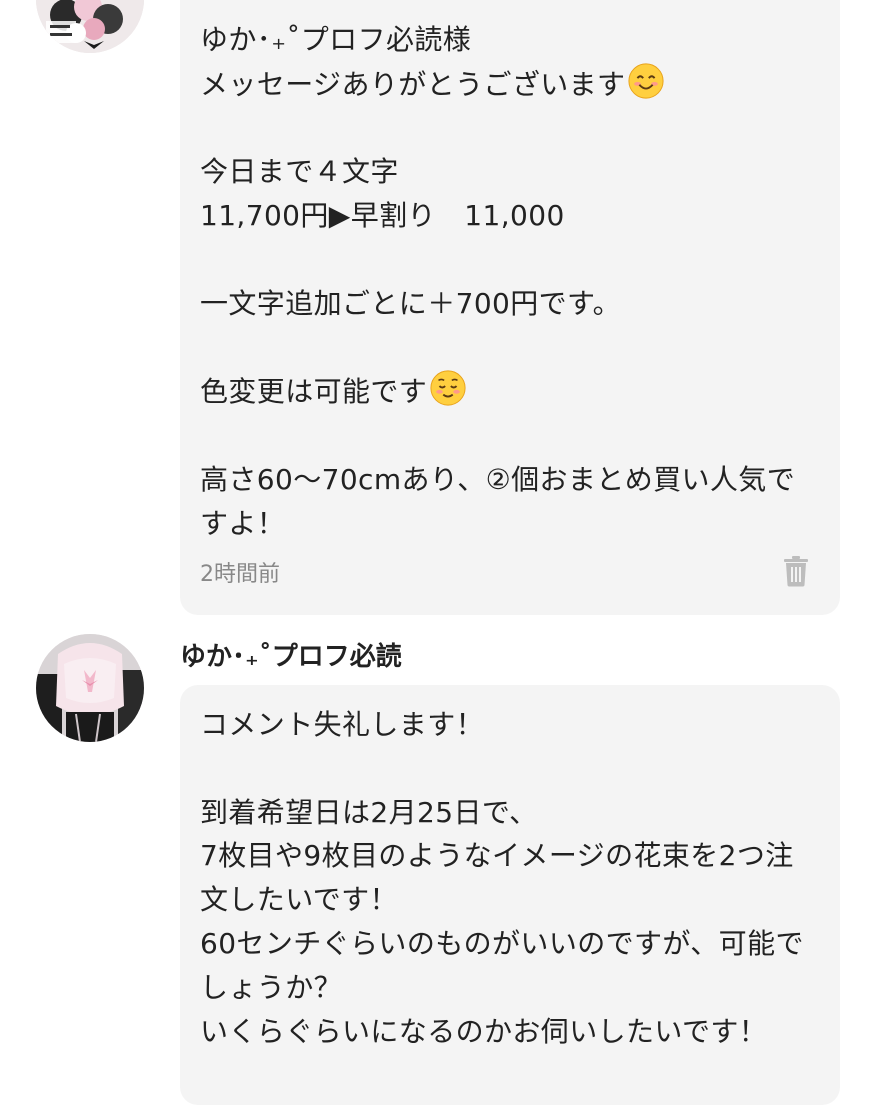 The image size is (871, 1105). I want to click on relieved-smile-icon, so click(448, 388).